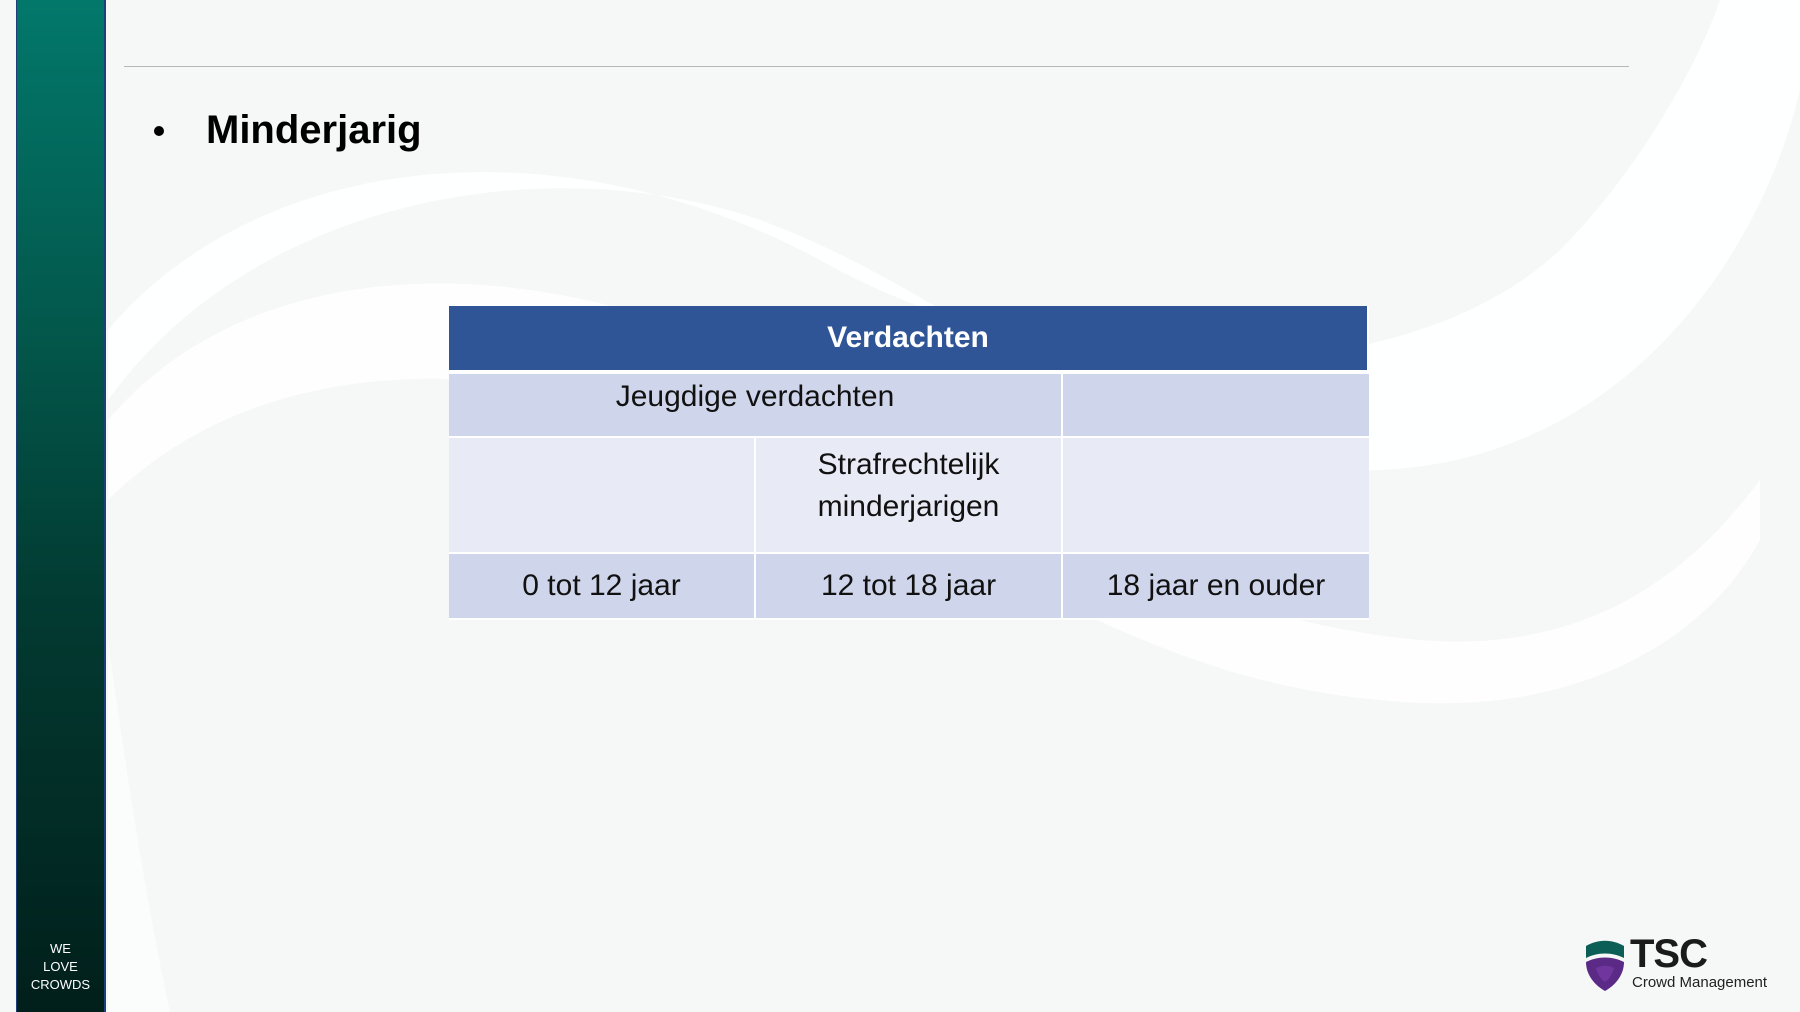  I want to click on sidebar-slogan: WE LOVE CROWDS, so click(60, 967).